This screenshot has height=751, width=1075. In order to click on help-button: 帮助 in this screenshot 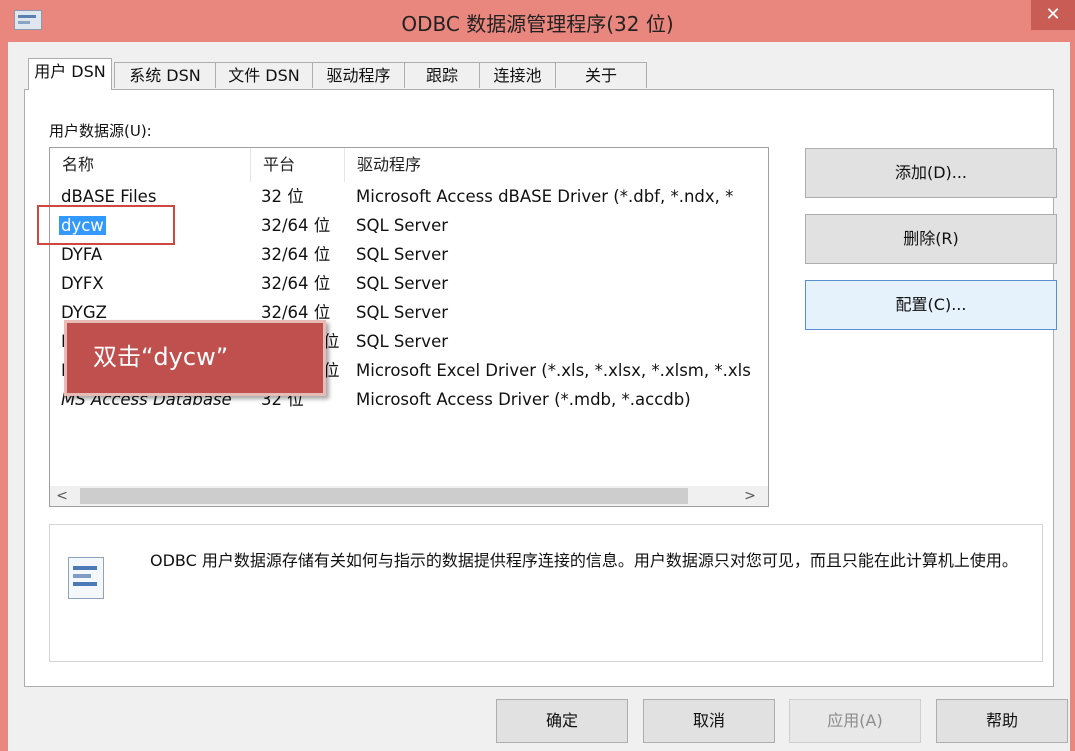, I will do `click(1002, 721)`.